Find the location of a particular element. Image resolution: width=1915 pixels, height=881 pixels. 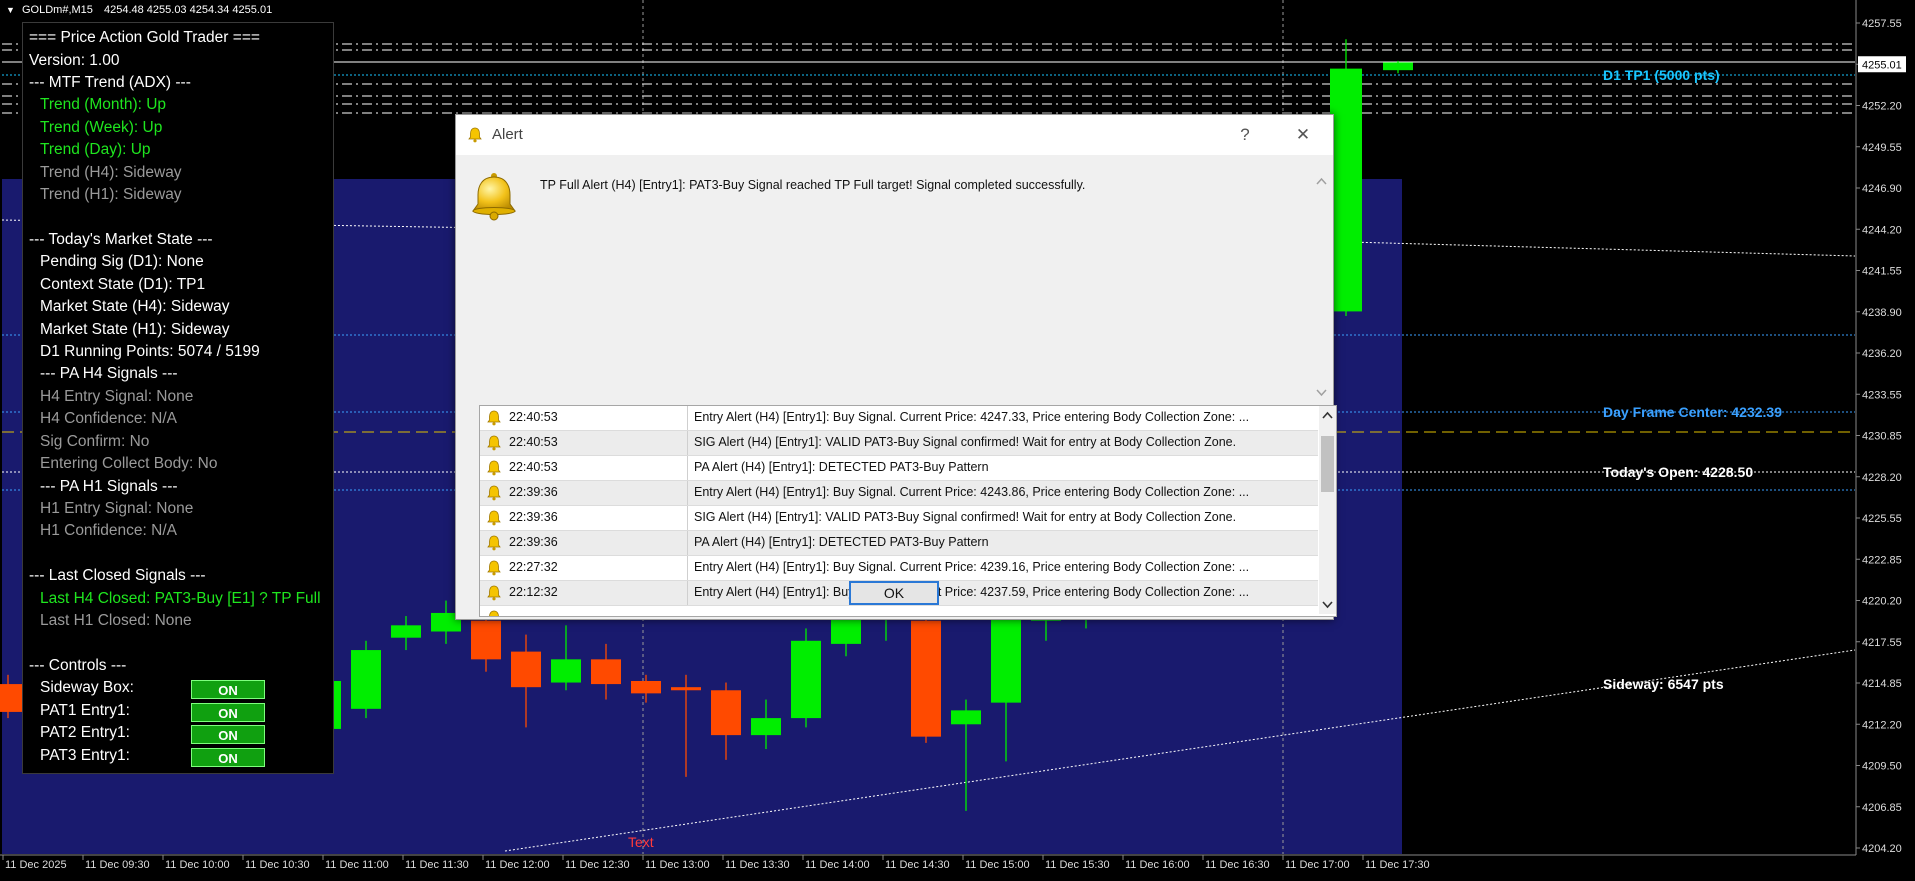

price-tick-label: 4217.55 is located at coordinates (1882, 643).